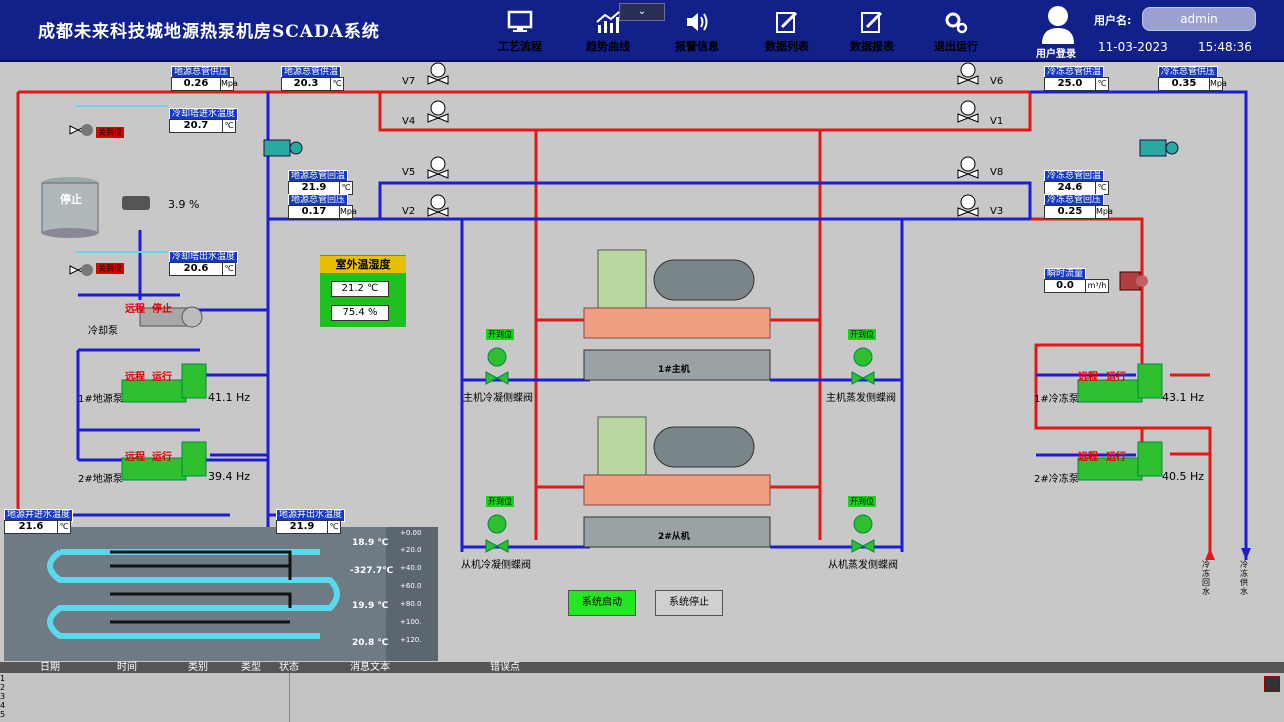  Describe the element at coordinates (100, 399) in the screenshot. I see `src-pump-1-label: 1#地源泵` at that location.